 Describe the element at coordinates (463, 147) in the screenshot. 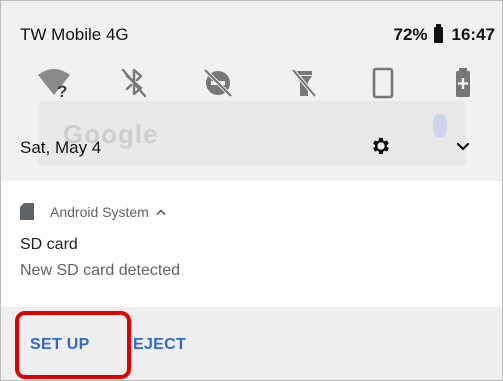

I see `chevron-down-icon` at that location.